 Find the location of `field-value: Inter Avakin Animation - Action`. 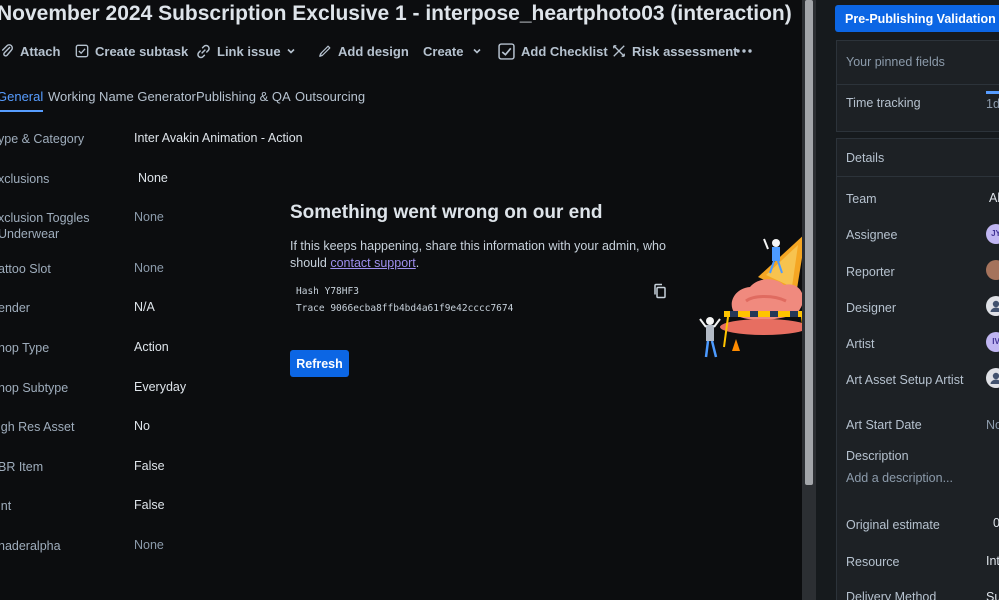

field-value: Inter Avakin Animation - Action is located at coordinates (218, 138).